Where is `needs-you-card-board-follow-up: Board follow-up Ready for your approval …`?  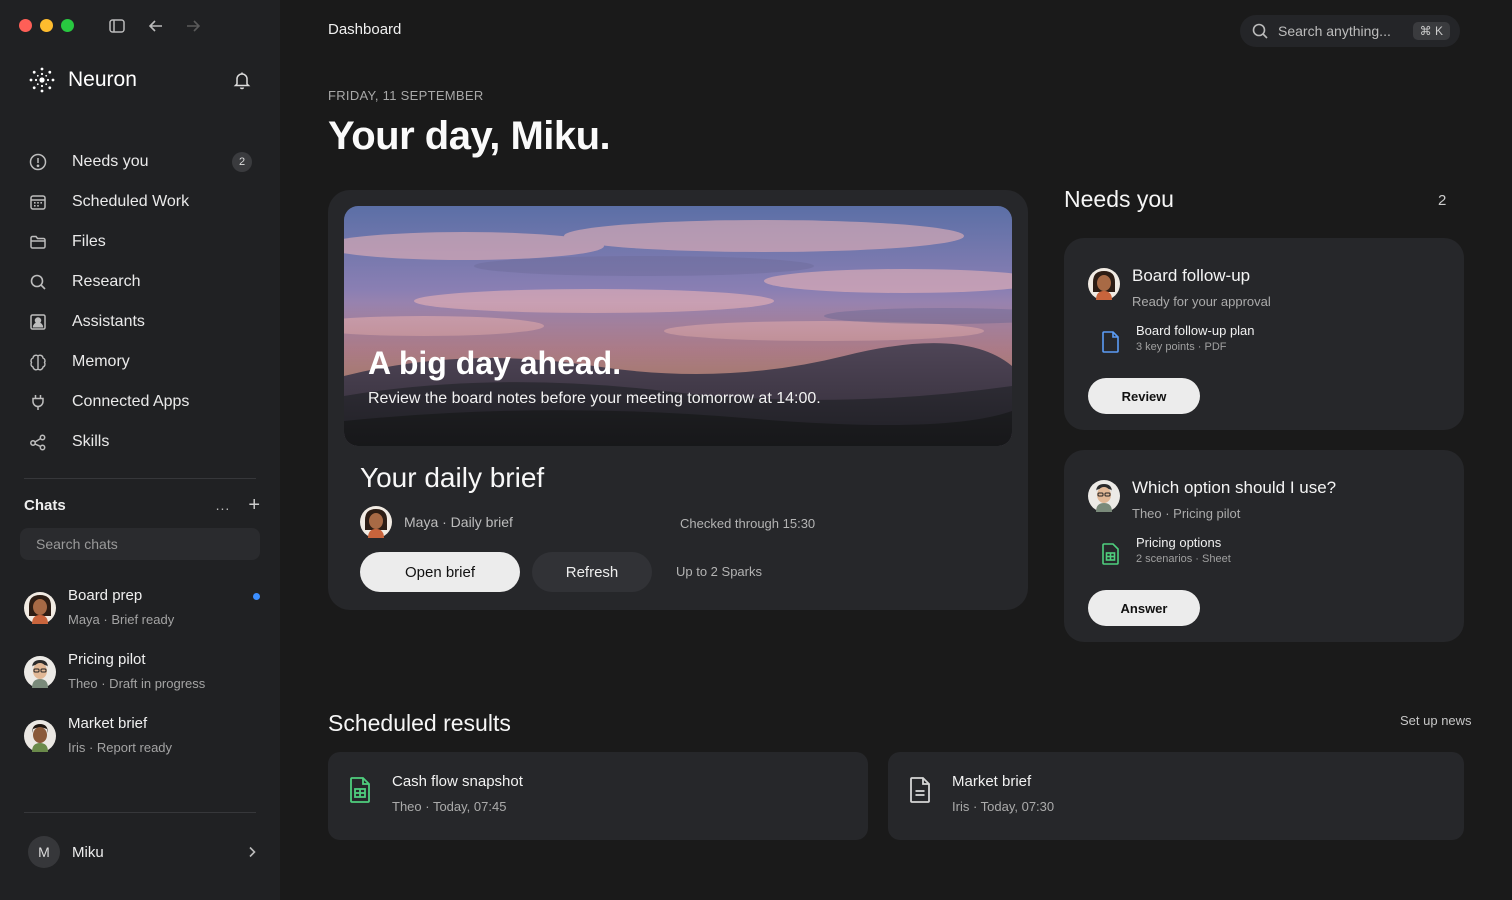
needs-you-card-board-follow-up: Board follow-up Ready for your approval … is located at coordinates (1264, 334).